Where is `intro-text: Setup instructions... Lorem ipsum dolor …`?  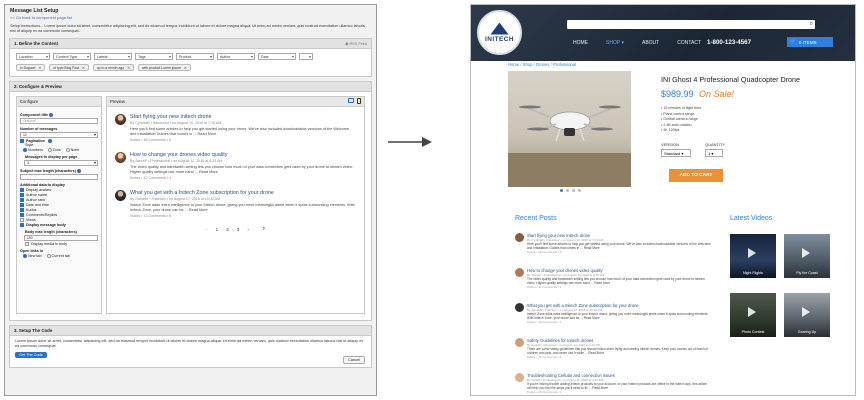
intro-text: Setup instructions... Lorem ipsum dolor … is located at coordinates (187, 28).